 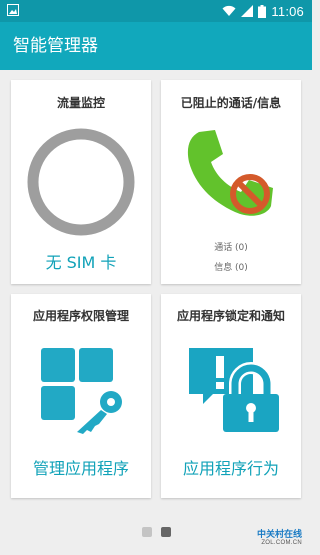 What do you see at coordinates (80, 468) in the screenshot?
I see `permissions-action: 管理应用程序` at bounding box center [80, 468].